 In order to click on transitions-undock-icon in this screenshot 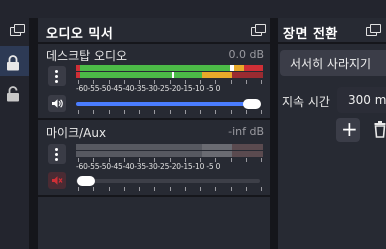, I will do `click(373, 30)`.